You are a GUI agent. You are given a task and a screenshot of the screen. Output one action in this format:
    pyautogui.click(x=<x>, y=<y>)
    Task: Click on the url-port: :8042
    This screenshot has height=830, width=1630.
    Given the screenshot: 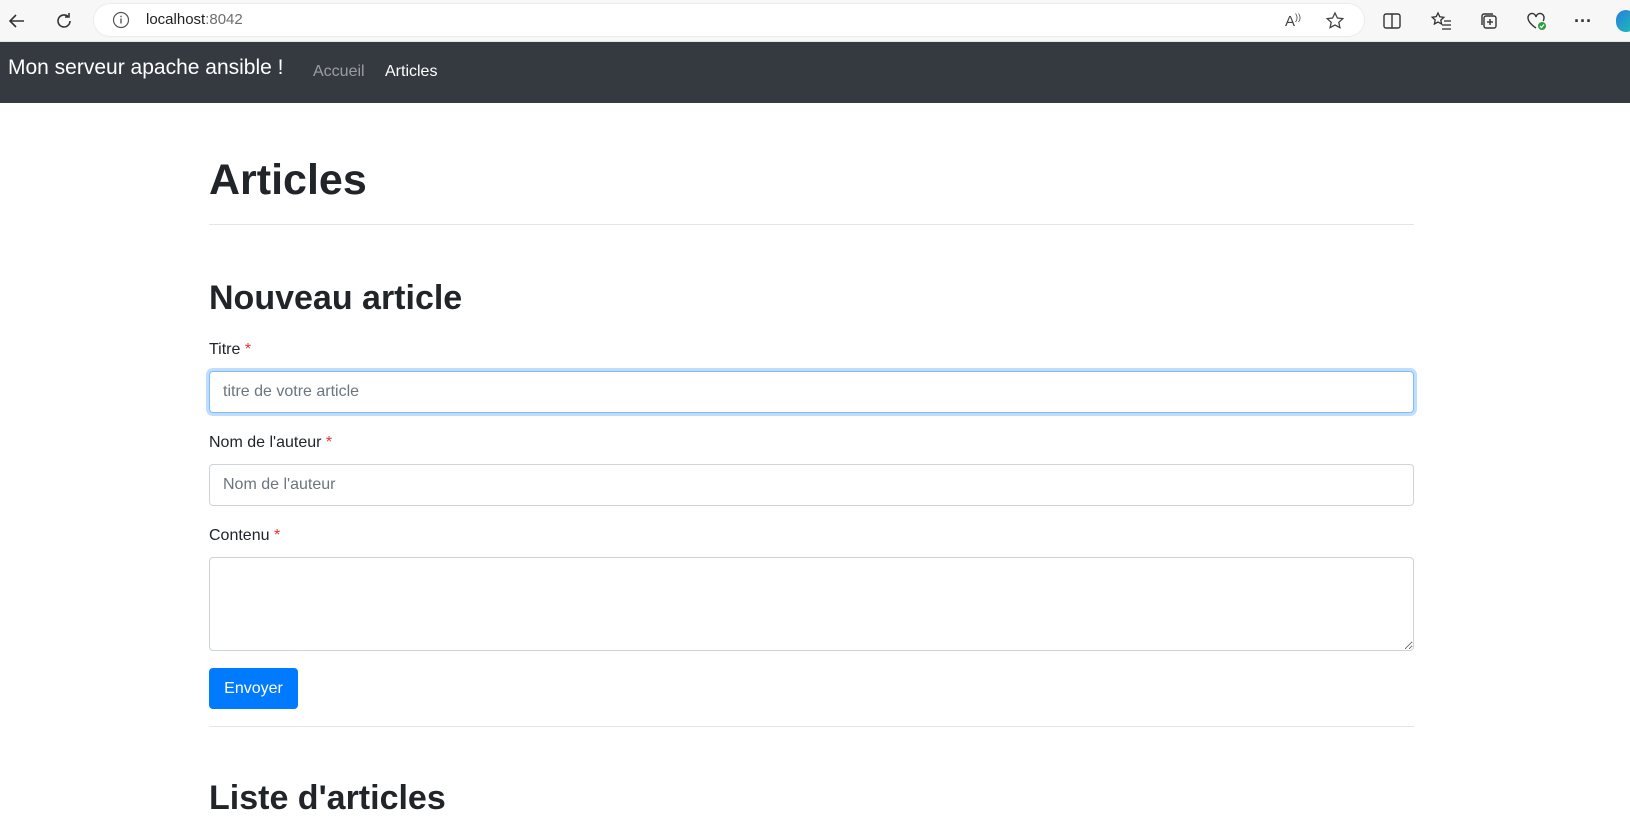 What is the action you would take?
    pyautogui.click(x=224, y=19)
    